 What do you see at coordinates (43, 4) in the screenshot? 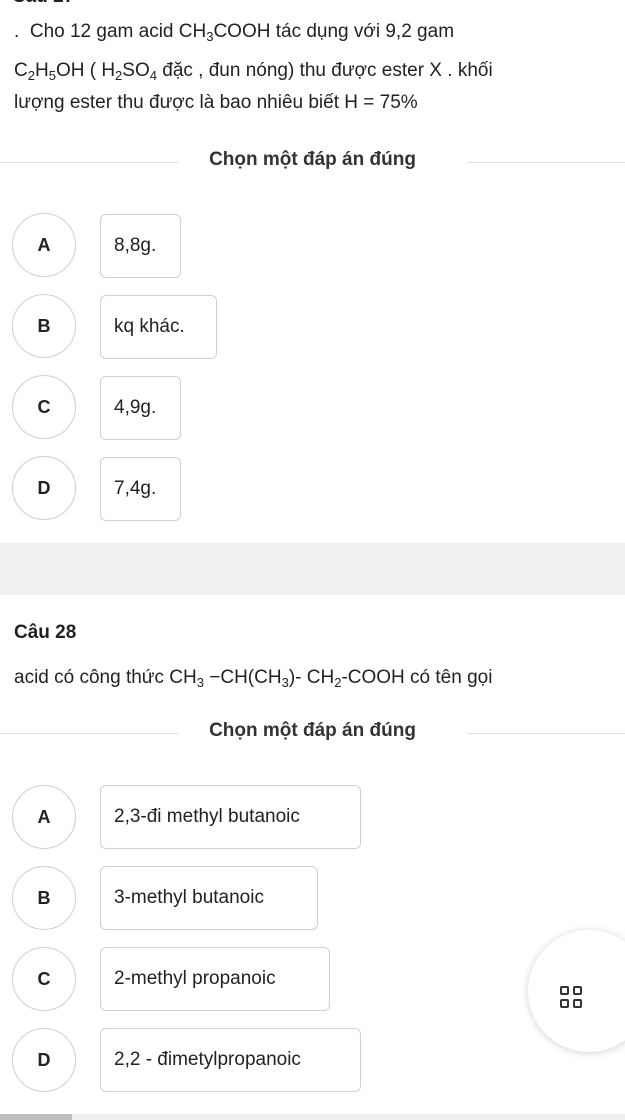
I see `question-27-title: Câu 27` at bounding box center [43, 4].